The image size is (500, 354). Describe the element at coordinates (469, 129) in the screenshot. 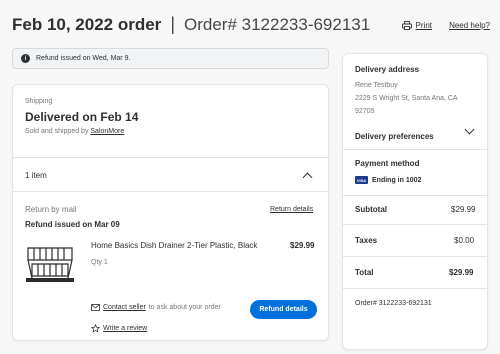

I see `chevron-down-icon` at that location.